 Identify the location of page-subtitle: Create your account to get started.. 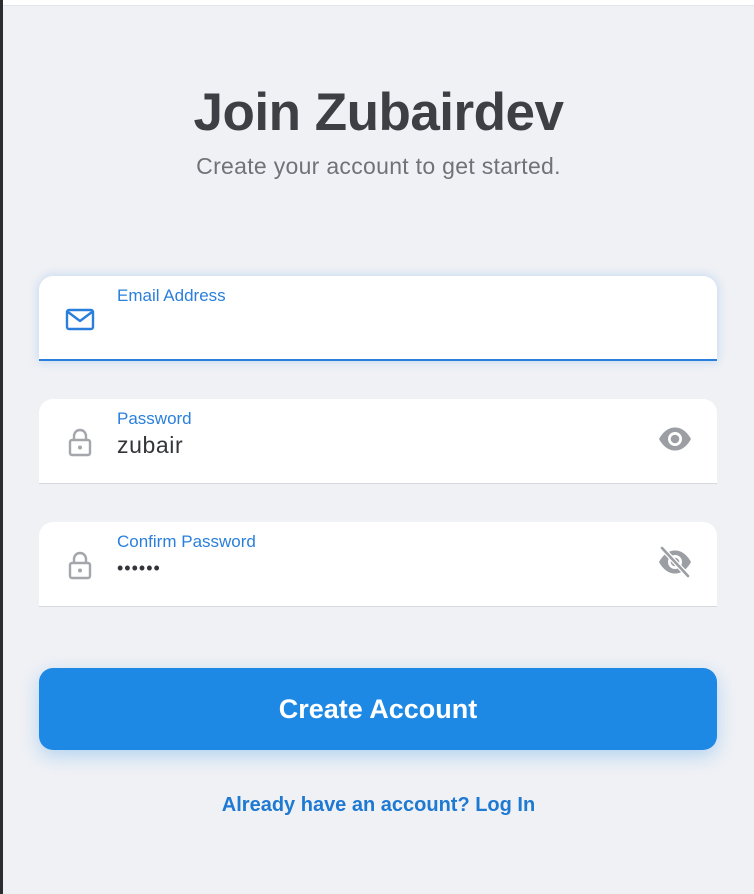
(378, 166).